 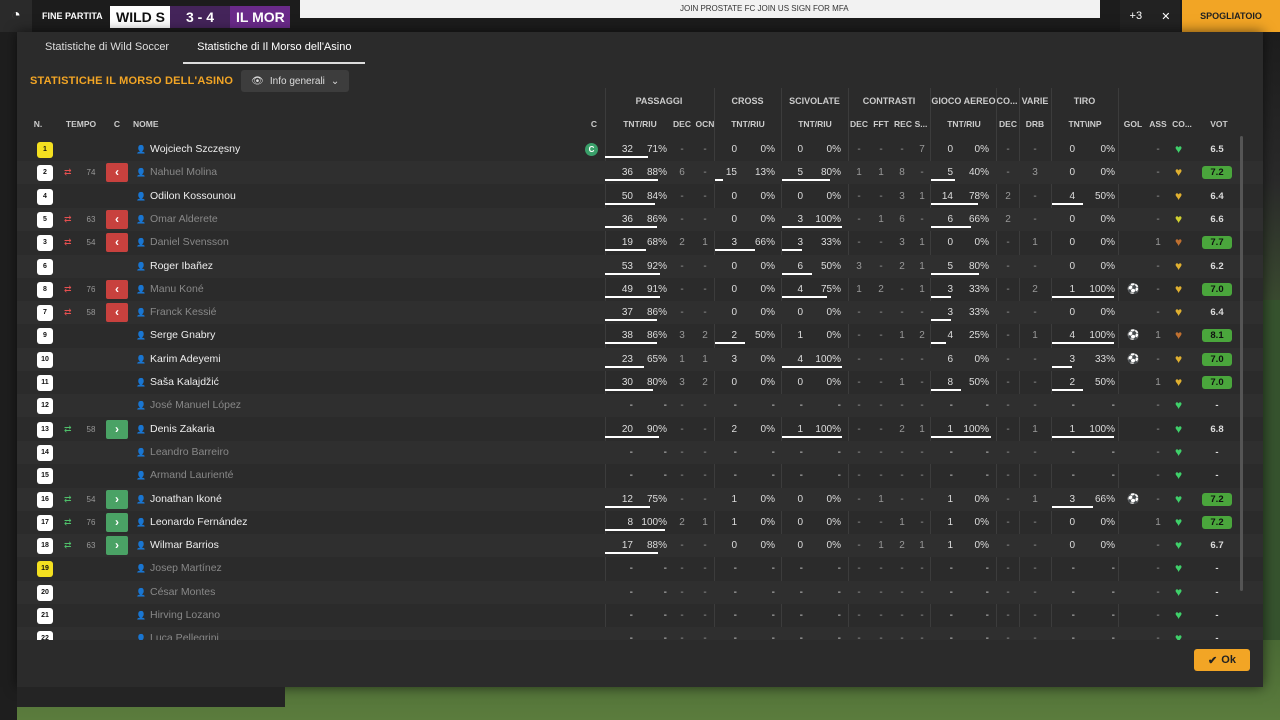 What do you see at coordinates (881, 124) in the screenshot?
I see `col-header-con-fft: FFT` at bounding box center [881, 124].